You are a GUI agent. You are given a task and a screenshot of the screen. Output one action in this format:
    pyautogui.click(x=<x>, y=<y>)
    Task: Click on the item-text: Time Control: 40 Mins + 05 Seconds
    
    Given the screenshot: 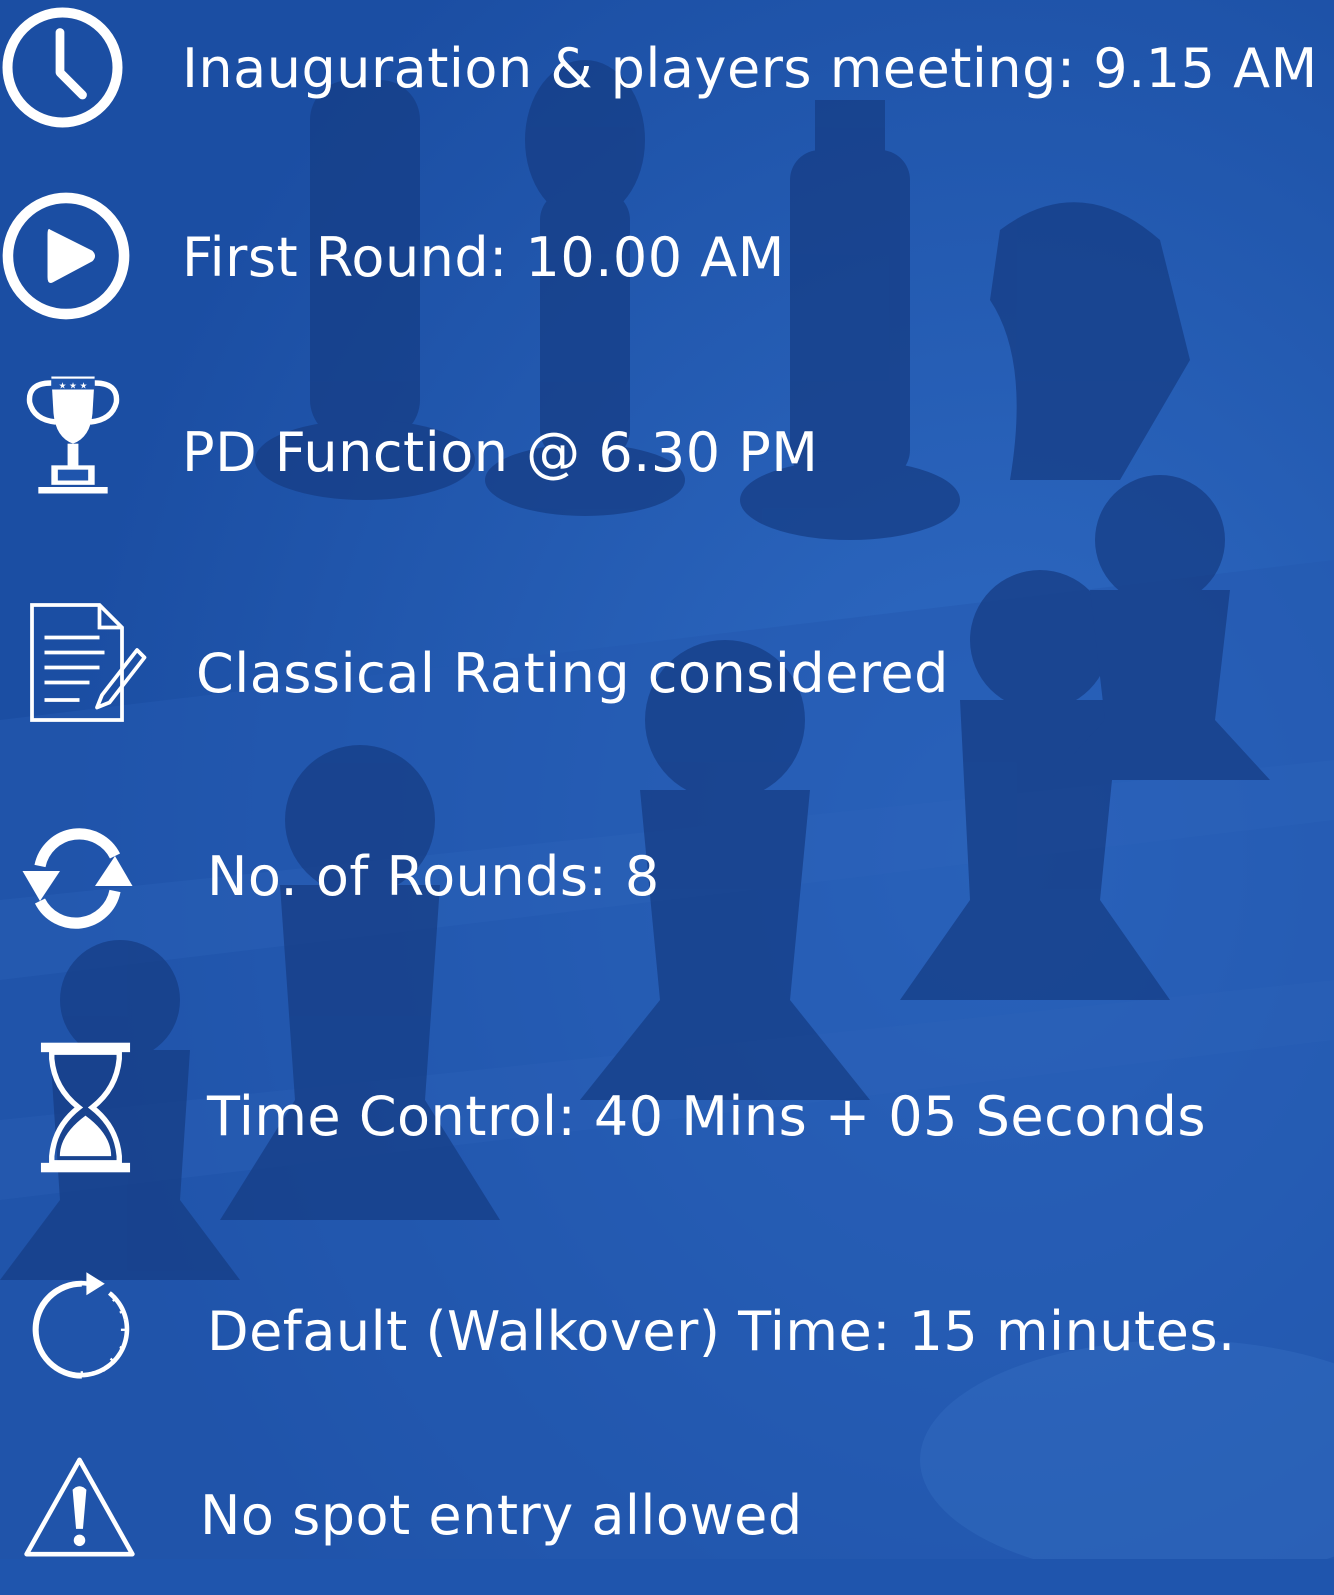 What is the action you would take?
    pyautogui.click(x=707, y=1116)
    